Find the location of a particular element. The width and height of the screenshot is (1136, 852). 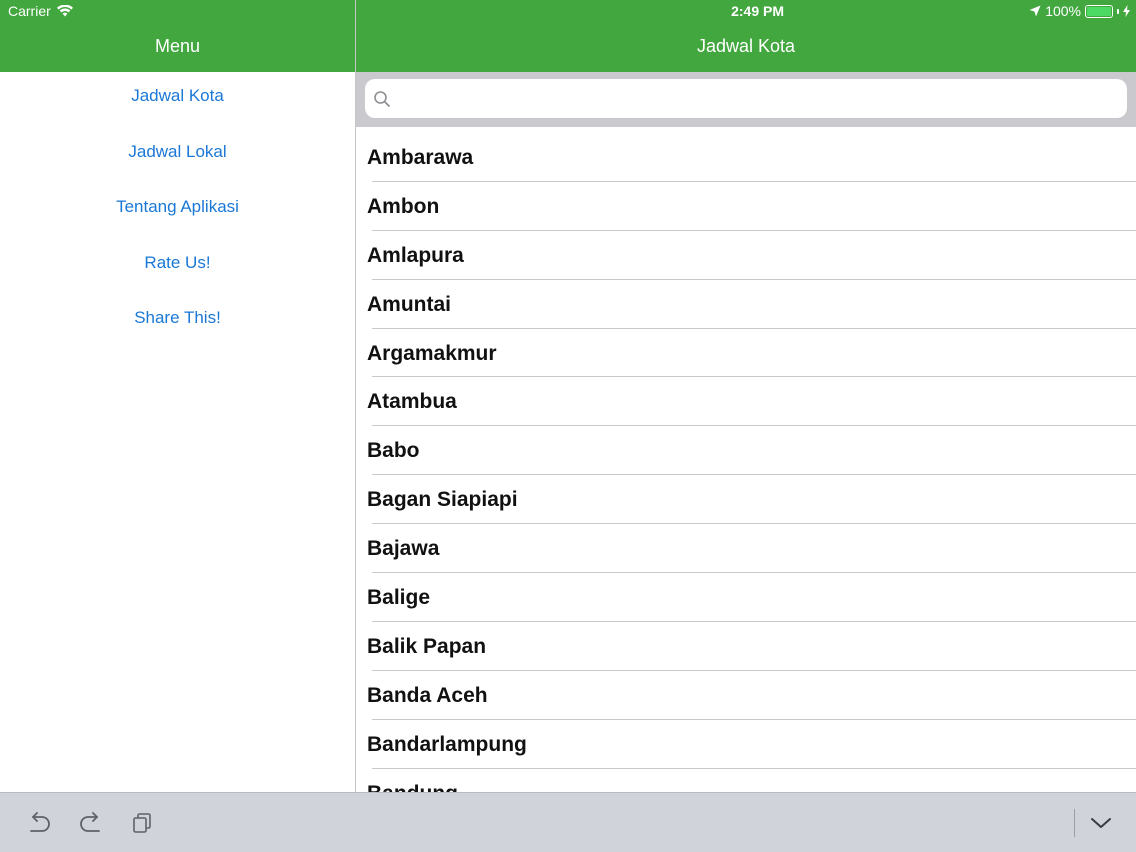

hide-keyboard-button is located at coordinates (1101, 823).